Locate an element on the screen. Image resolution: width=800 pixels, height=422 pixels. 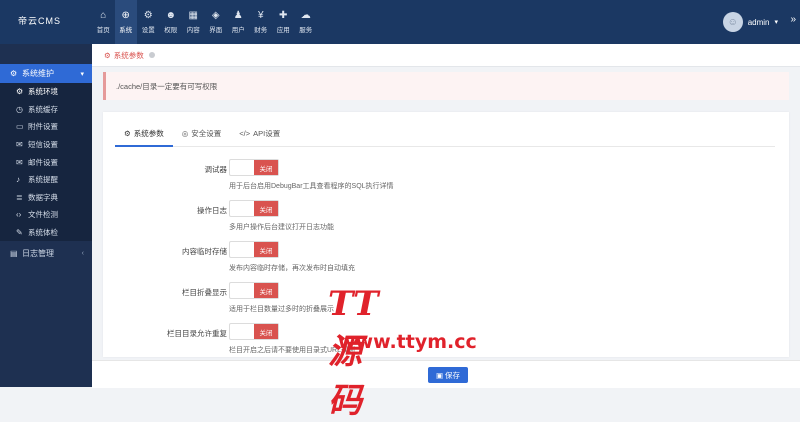
setting-label: 栏目折叠显示 is located at coordinates (204, 292).